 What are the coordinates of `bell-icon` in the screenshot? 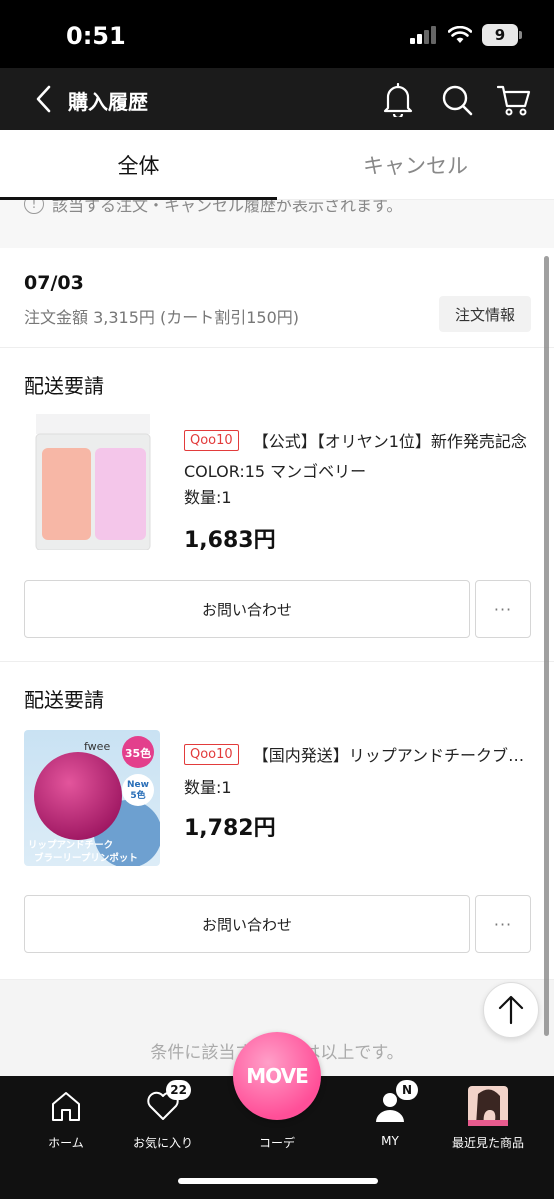 It's located at (398, 100).